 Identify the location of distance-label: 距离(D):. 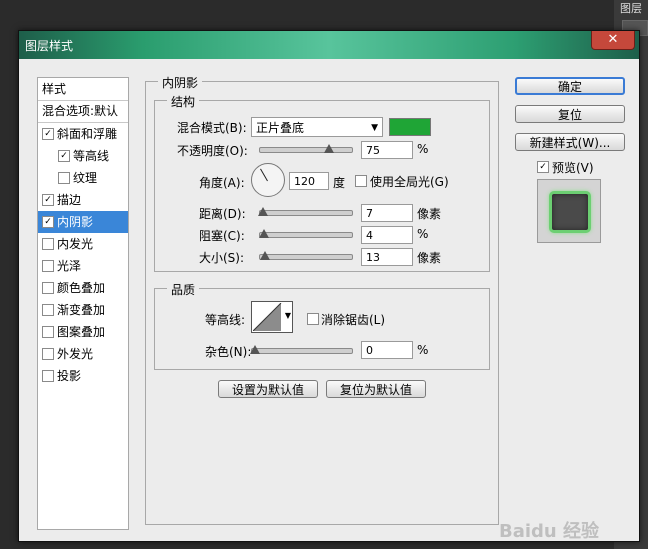
(222, 214).